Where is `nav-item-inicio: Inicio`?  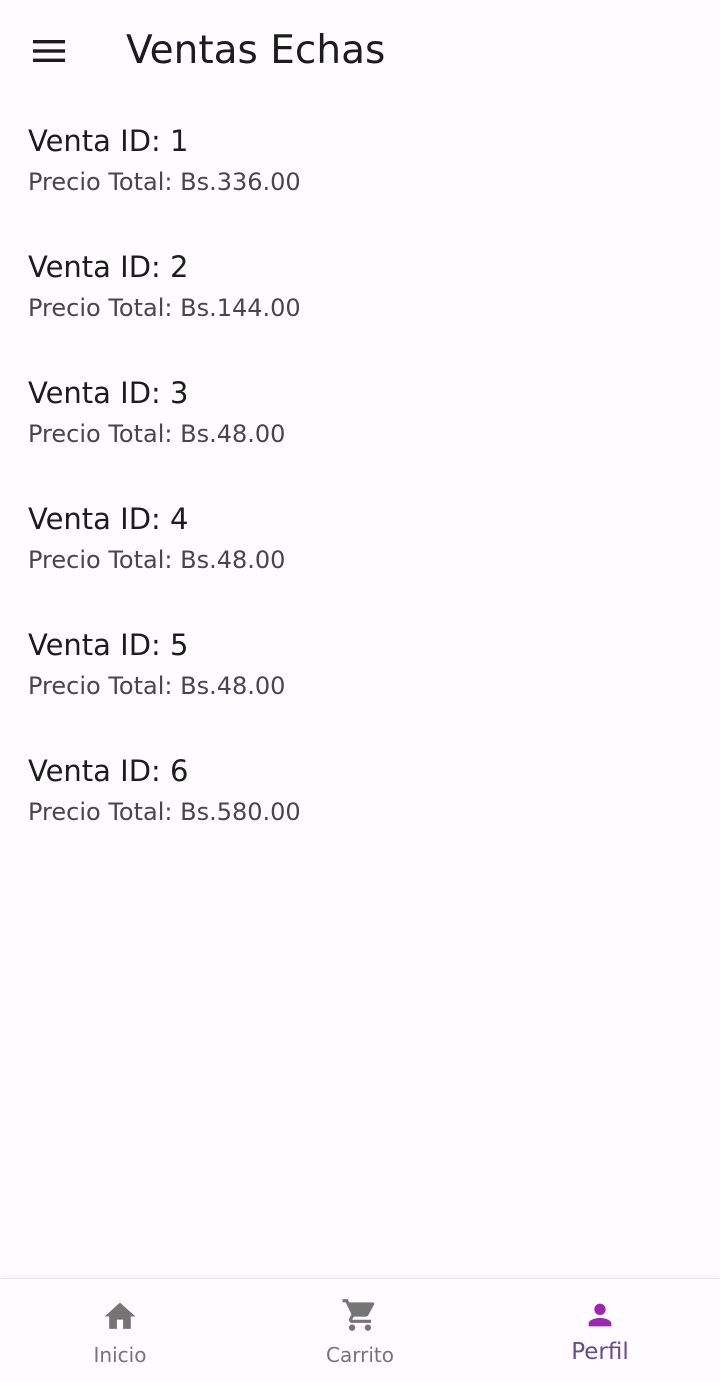
nav-item-inicio: Inicio is located at coordinates (120, 1330).